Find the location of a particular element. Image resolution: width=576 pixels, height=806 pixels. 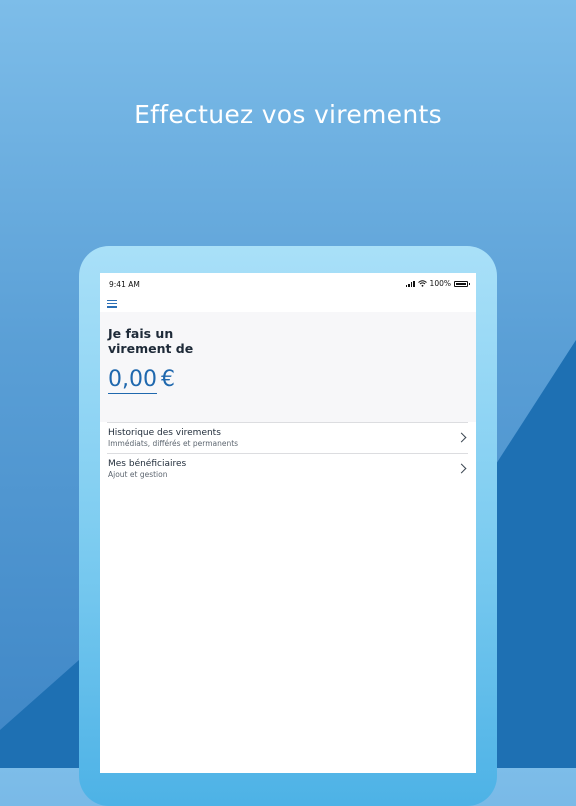

hamburger-menu-icon is located at coordinates (112, 304).